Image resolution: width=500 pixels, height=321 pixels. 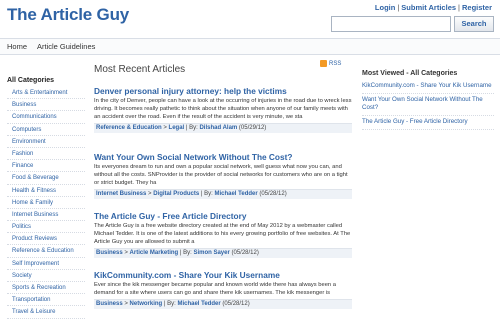 I want to click on sidebar-title: All Categories, so click(x=31, y=80).